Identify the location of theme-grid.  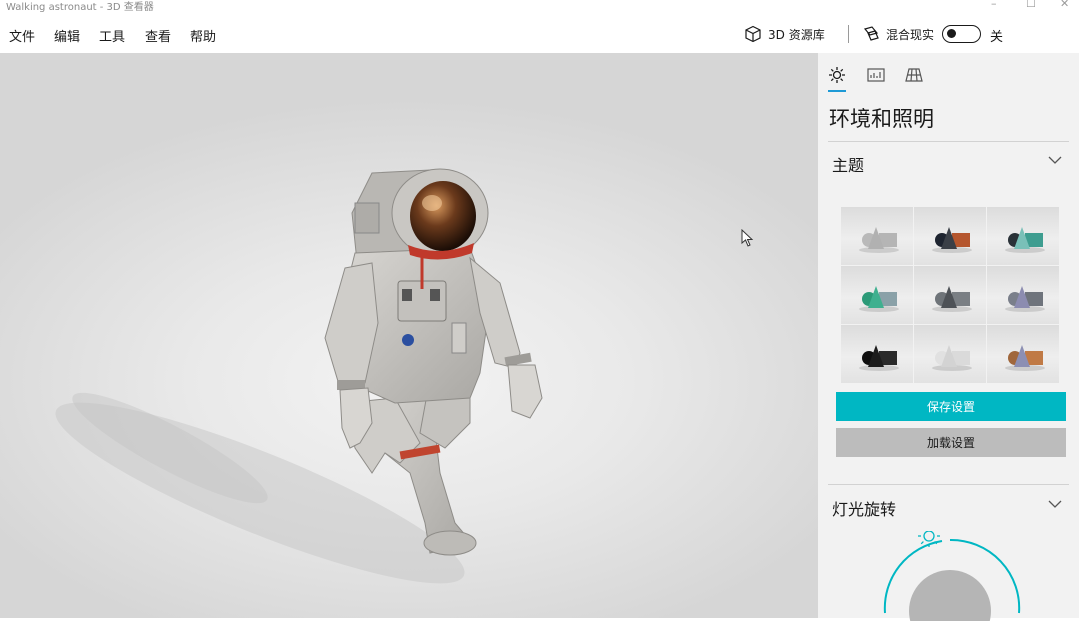
(950, 295).